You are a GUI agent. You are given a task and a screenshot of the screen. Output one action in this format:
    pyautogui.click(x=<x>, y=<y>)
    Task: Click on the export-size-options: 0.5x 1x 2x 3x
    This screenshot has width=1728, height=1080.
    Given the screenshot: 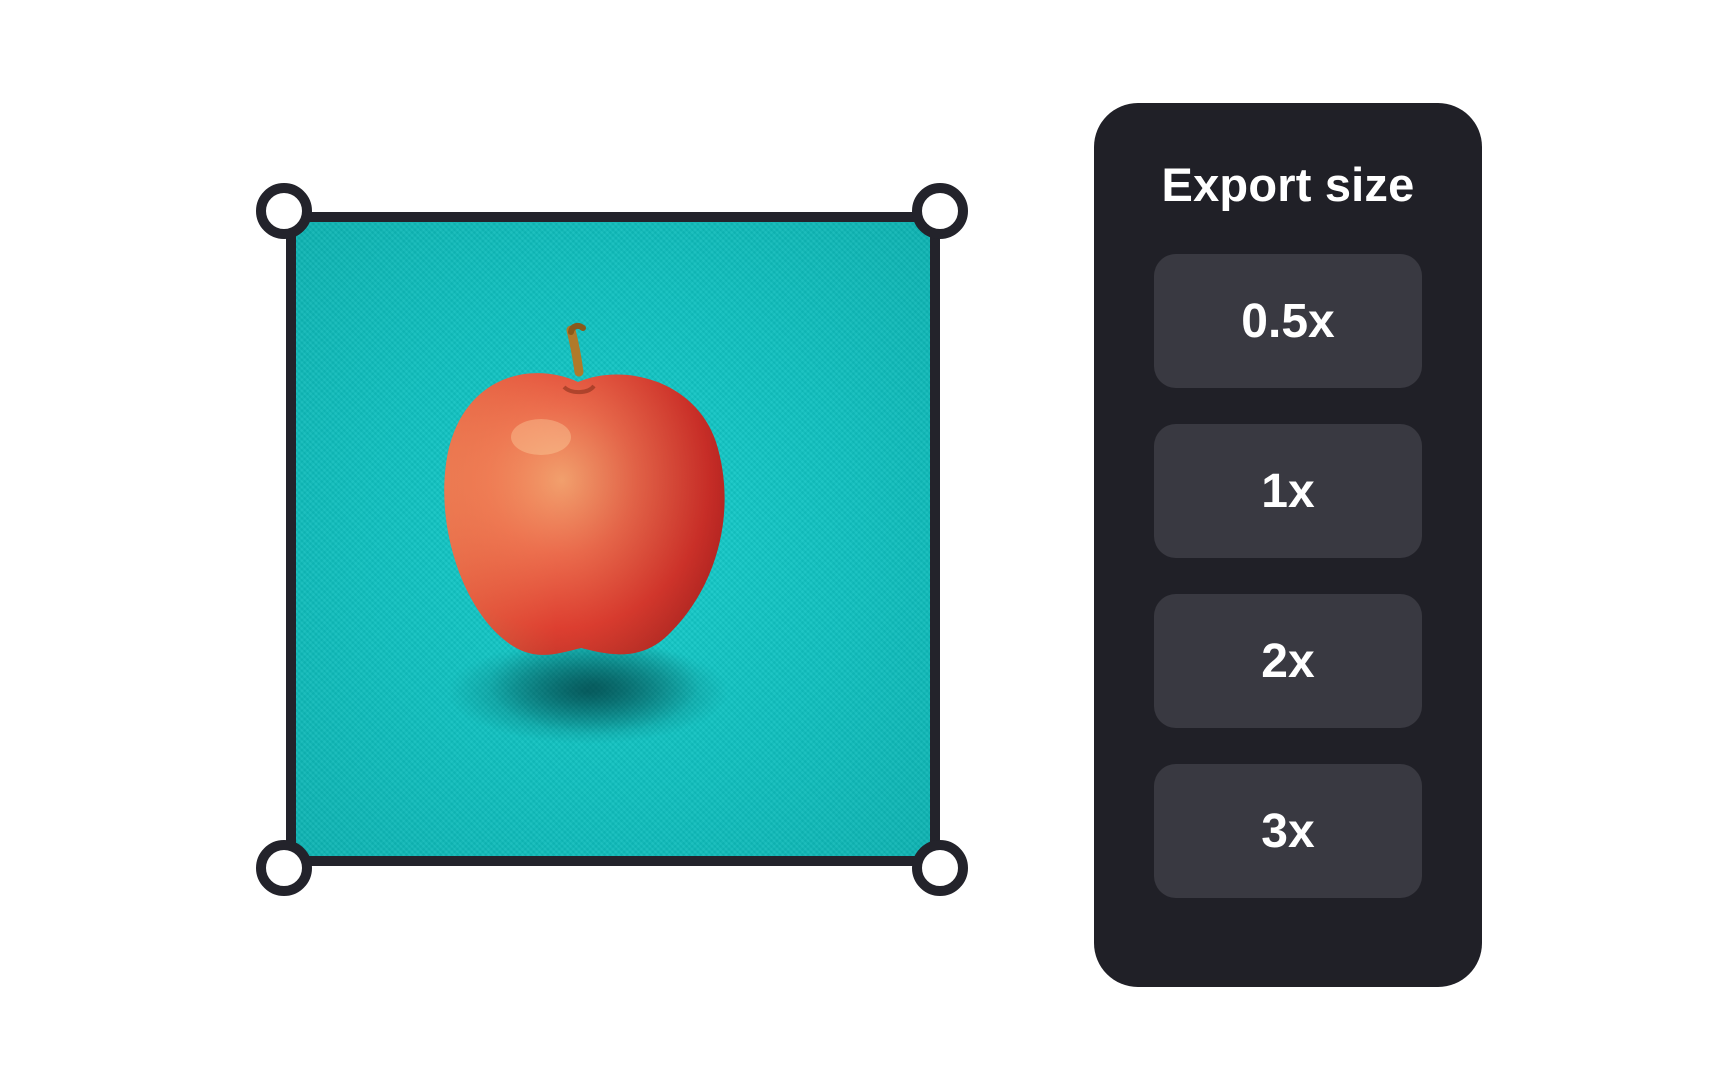 What is the action you would take?
    pyautogui.click(x=1288, y=576)
    